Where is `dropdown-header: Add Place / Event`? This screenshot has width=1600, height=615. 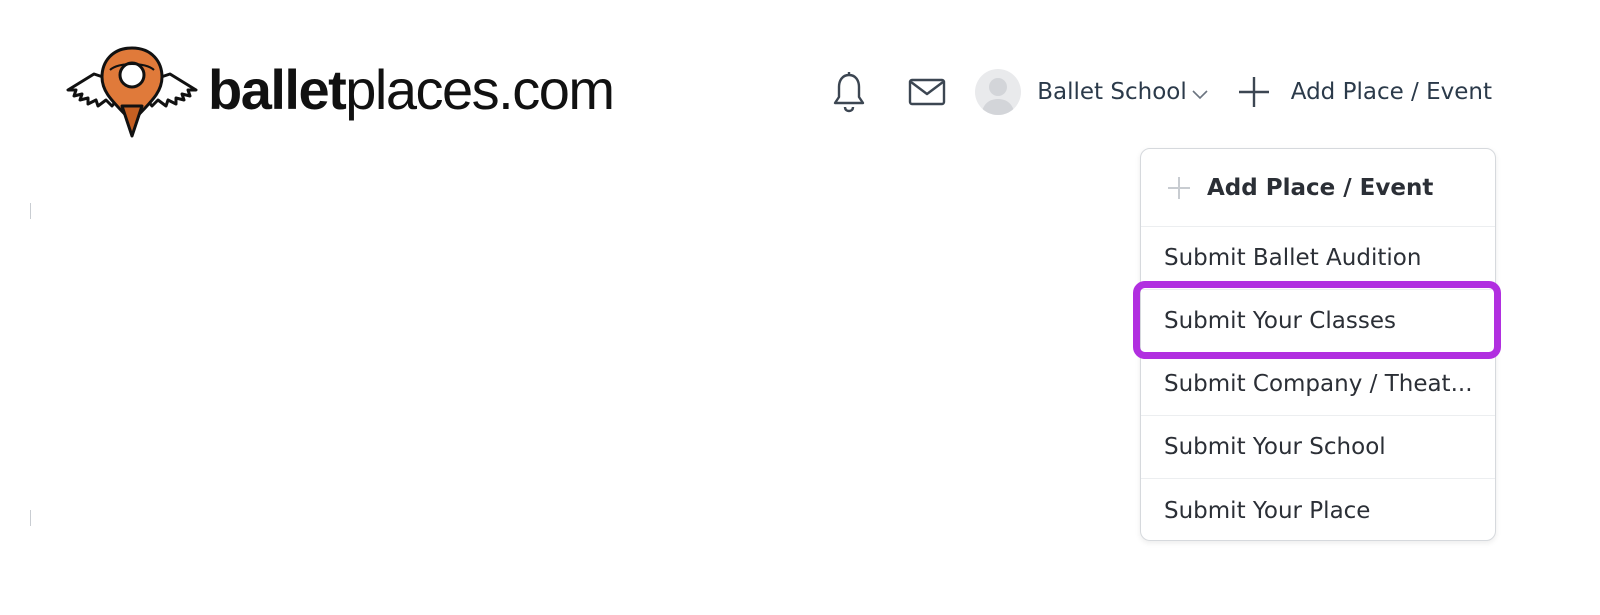
dropdown-header: Add Place / Event is located at coordinates (1318, 188).